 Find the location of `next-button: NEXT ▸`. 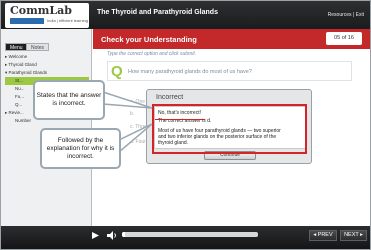

next-button: NEXT ▸ is located at coordinates (353, 235).